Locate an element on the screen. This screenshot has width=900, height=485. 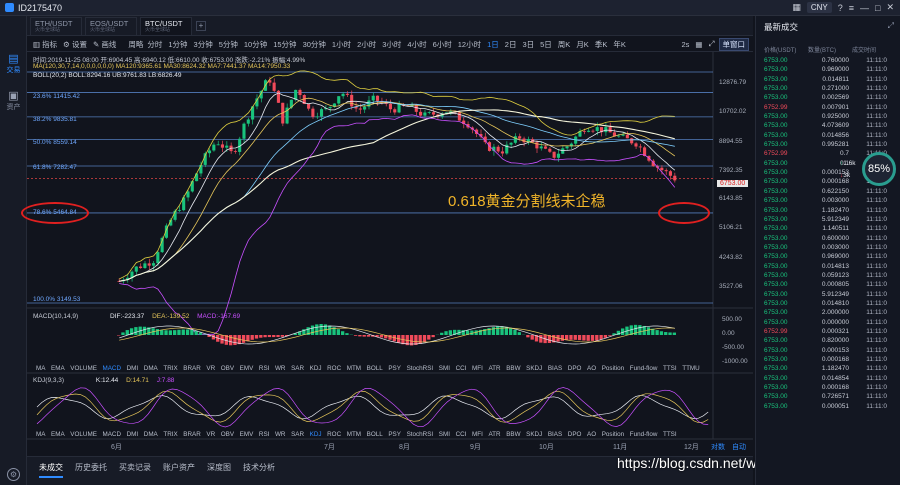
window-mode-select: 单窗口 is located at coordinates (733, 44).